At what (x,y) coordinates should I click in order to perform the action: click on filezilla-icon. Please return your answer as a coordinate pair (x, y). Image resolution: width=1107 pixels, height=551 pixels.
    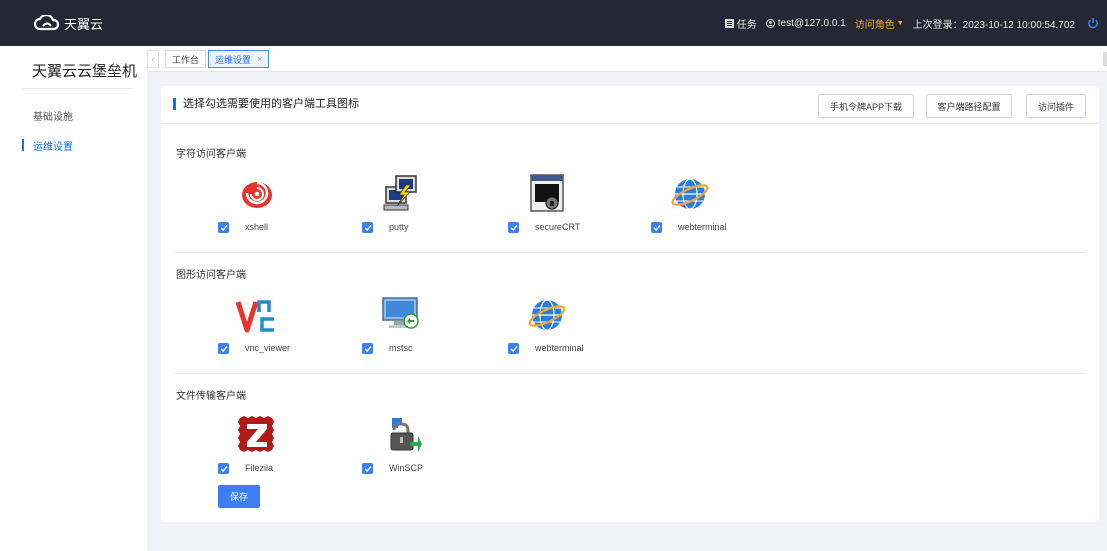
    Looking at the image, I should click on (256, 434).